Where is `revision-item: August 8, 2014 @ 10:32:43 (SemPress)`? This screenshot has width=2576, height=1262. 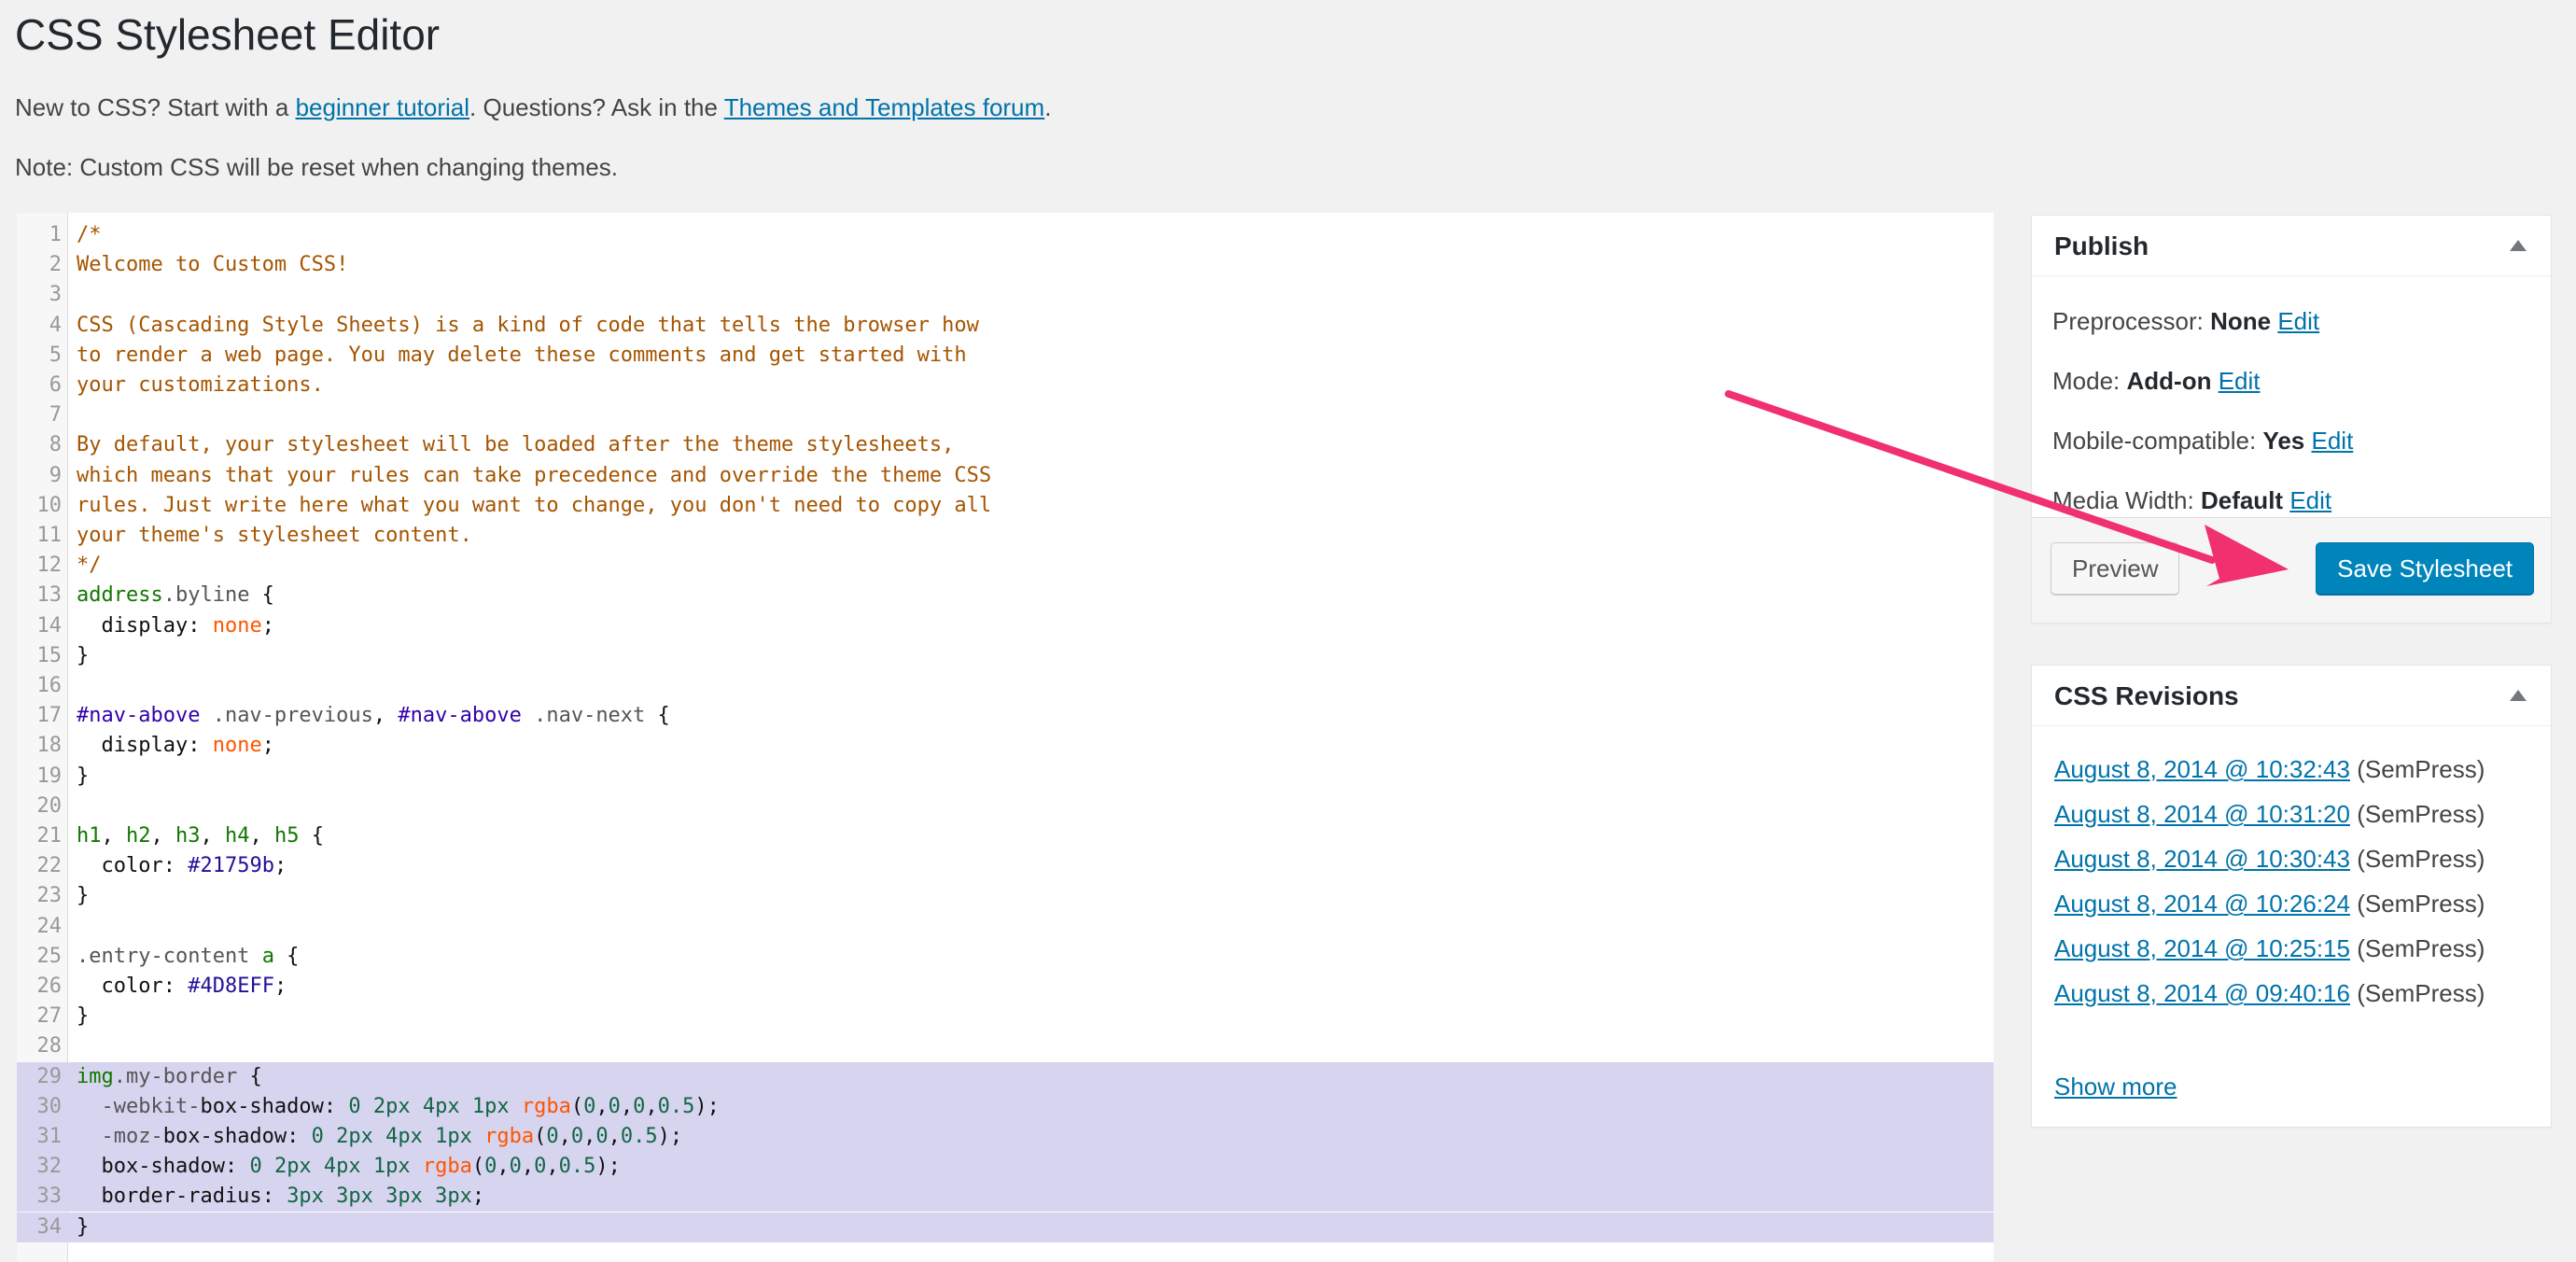 revision-item: August 8, 2014 @ 10:32:43 (SemPress) is located at coordinates (2269, 769).